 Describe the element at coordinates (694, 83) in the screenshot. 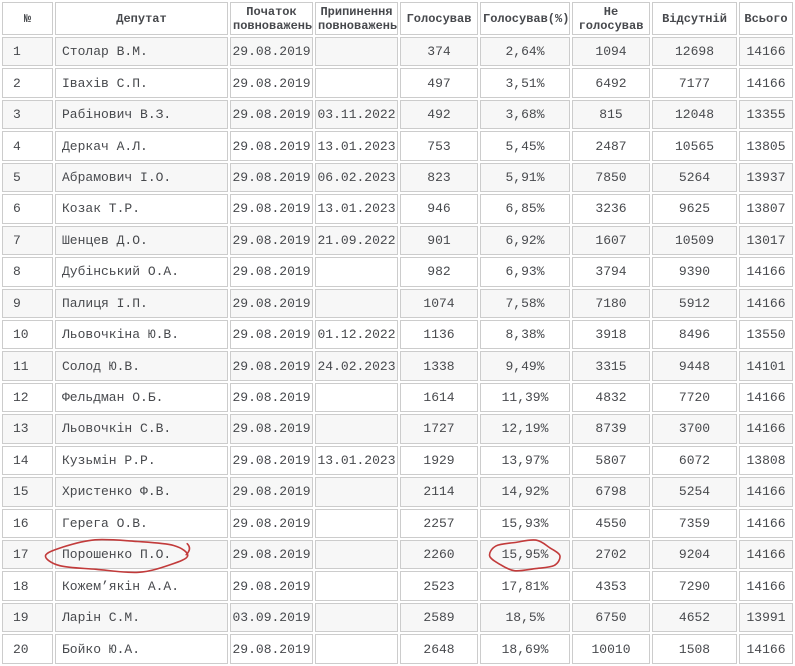

I see `cell-absent: 7177` at that location.